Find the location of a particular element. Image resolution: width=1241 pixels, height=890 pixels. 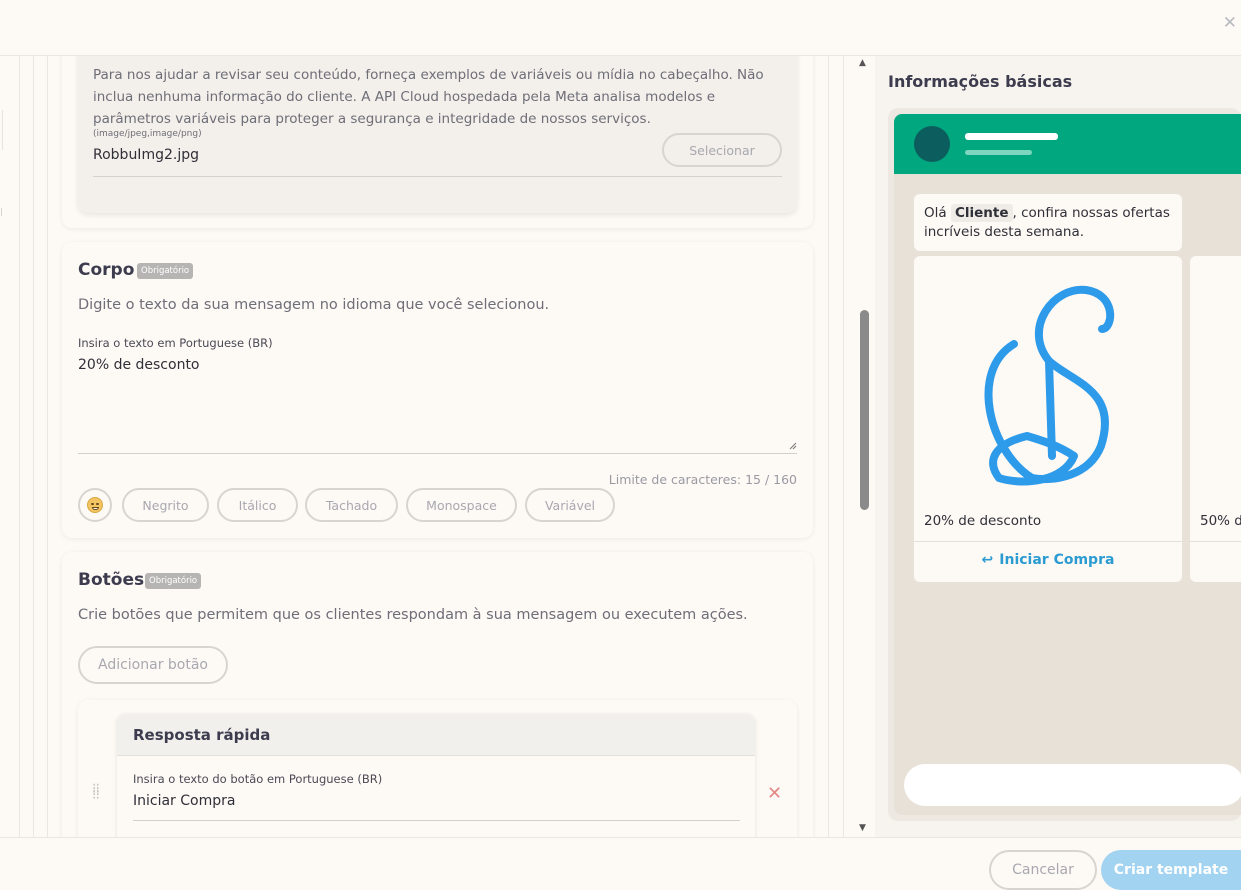

char-limit-counter: Limite de caracteres: 15 / 160 is located at coordinates (702, 479).